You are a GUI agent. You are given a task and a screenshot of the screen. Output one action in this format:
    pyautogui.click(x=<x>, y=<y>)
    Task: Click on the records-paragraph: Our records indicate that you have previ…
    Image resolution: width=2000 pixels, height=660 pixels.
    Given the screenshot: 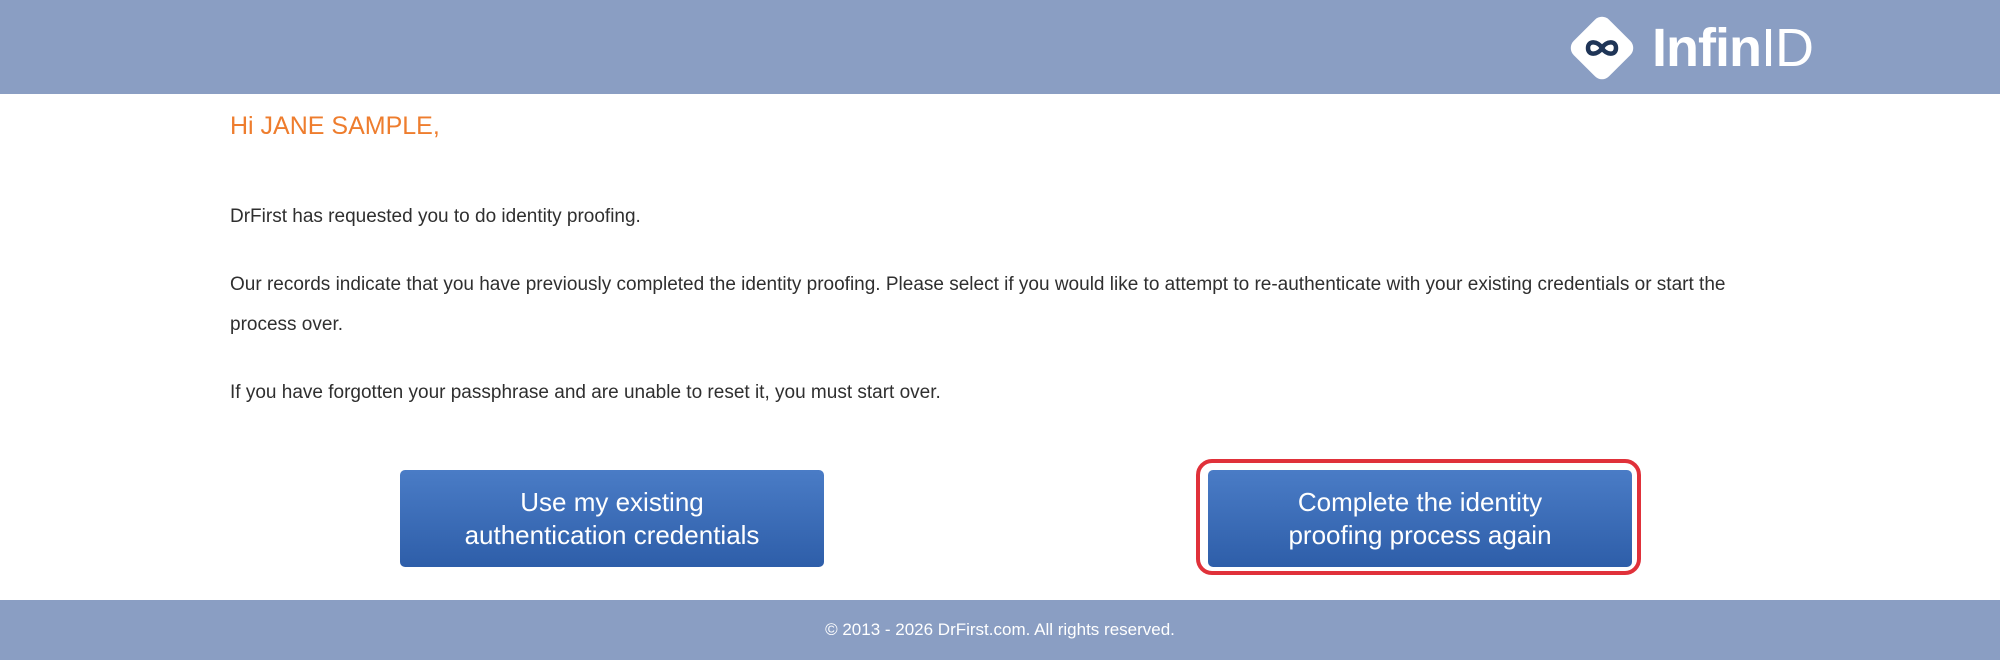 What is the action you would take?
    pyautogui.click(x=978, y=304)
    